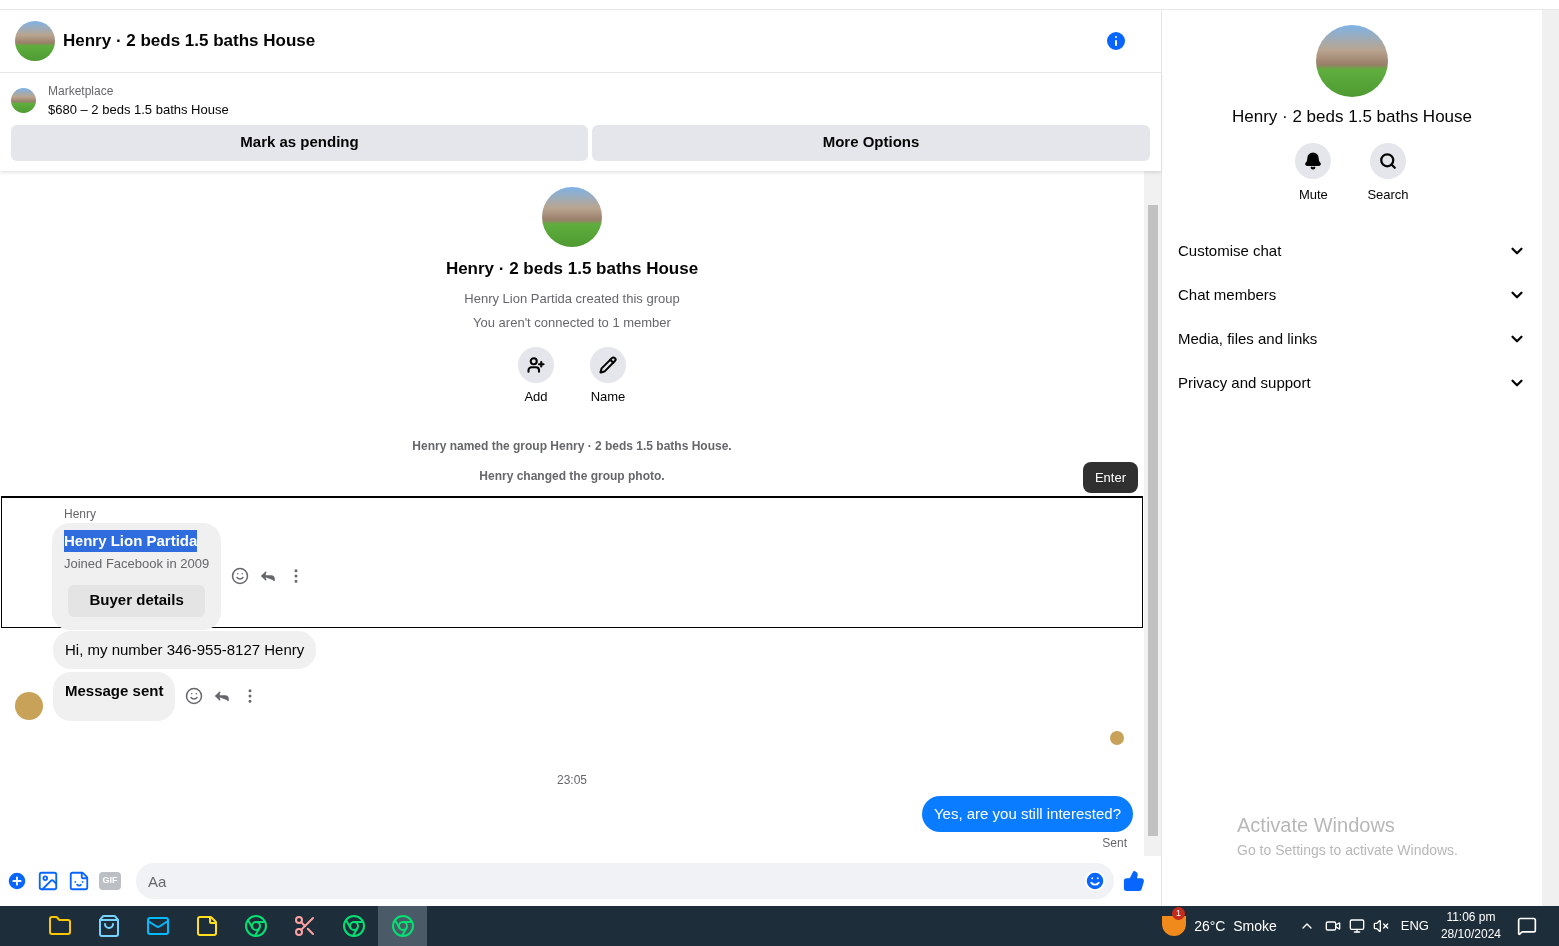 The image size is (1559, 946). I want to click on group-info-text: You aren't connected to 1 member, so click(572, 322).